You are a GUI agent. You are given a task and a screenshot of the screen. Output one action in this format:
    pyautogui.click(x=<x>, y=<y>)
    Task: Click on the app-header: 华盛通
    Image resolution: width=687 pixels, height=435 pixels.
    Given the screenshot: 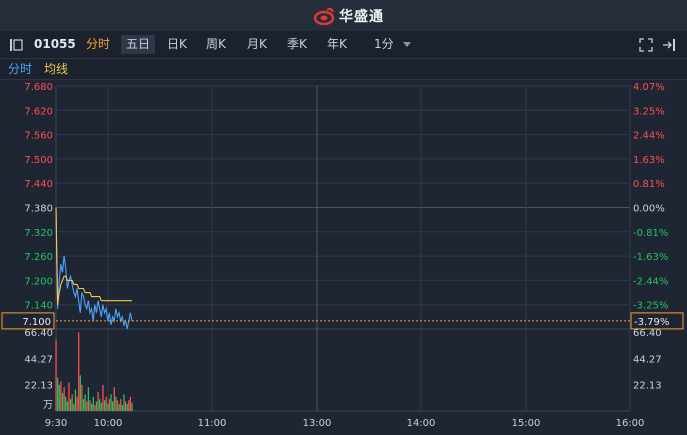 What is the action you would take?
    pyautogui.click(x=343, y=16)
    